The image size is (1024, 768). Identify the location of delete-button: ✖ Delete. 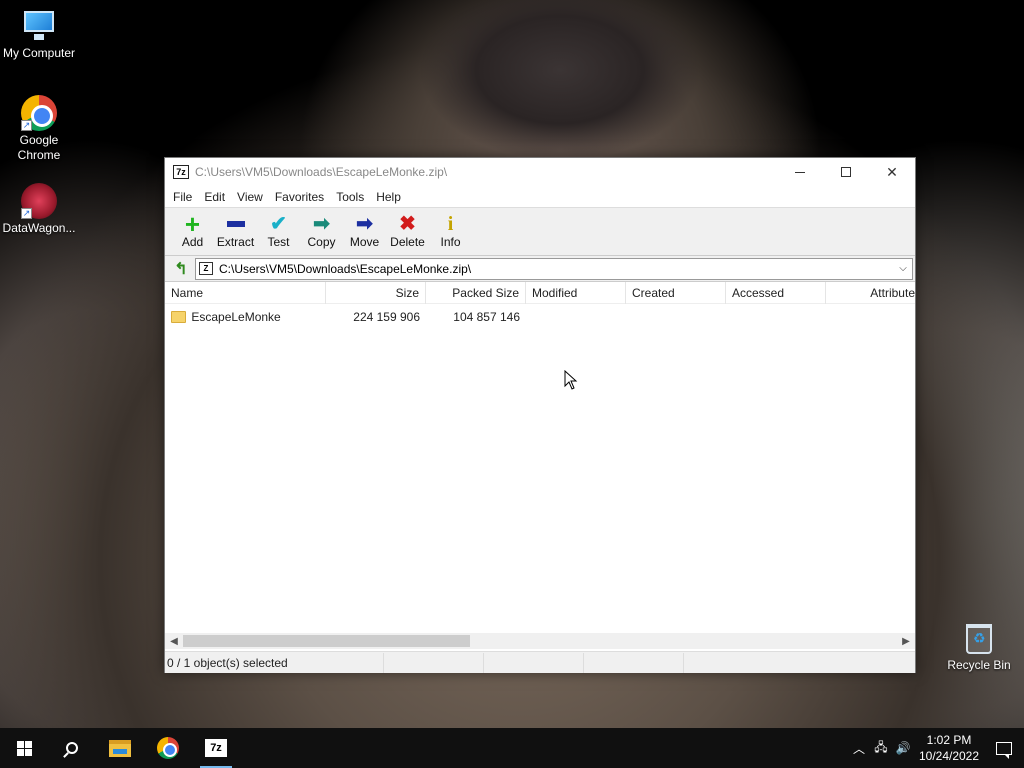
(407, 231).